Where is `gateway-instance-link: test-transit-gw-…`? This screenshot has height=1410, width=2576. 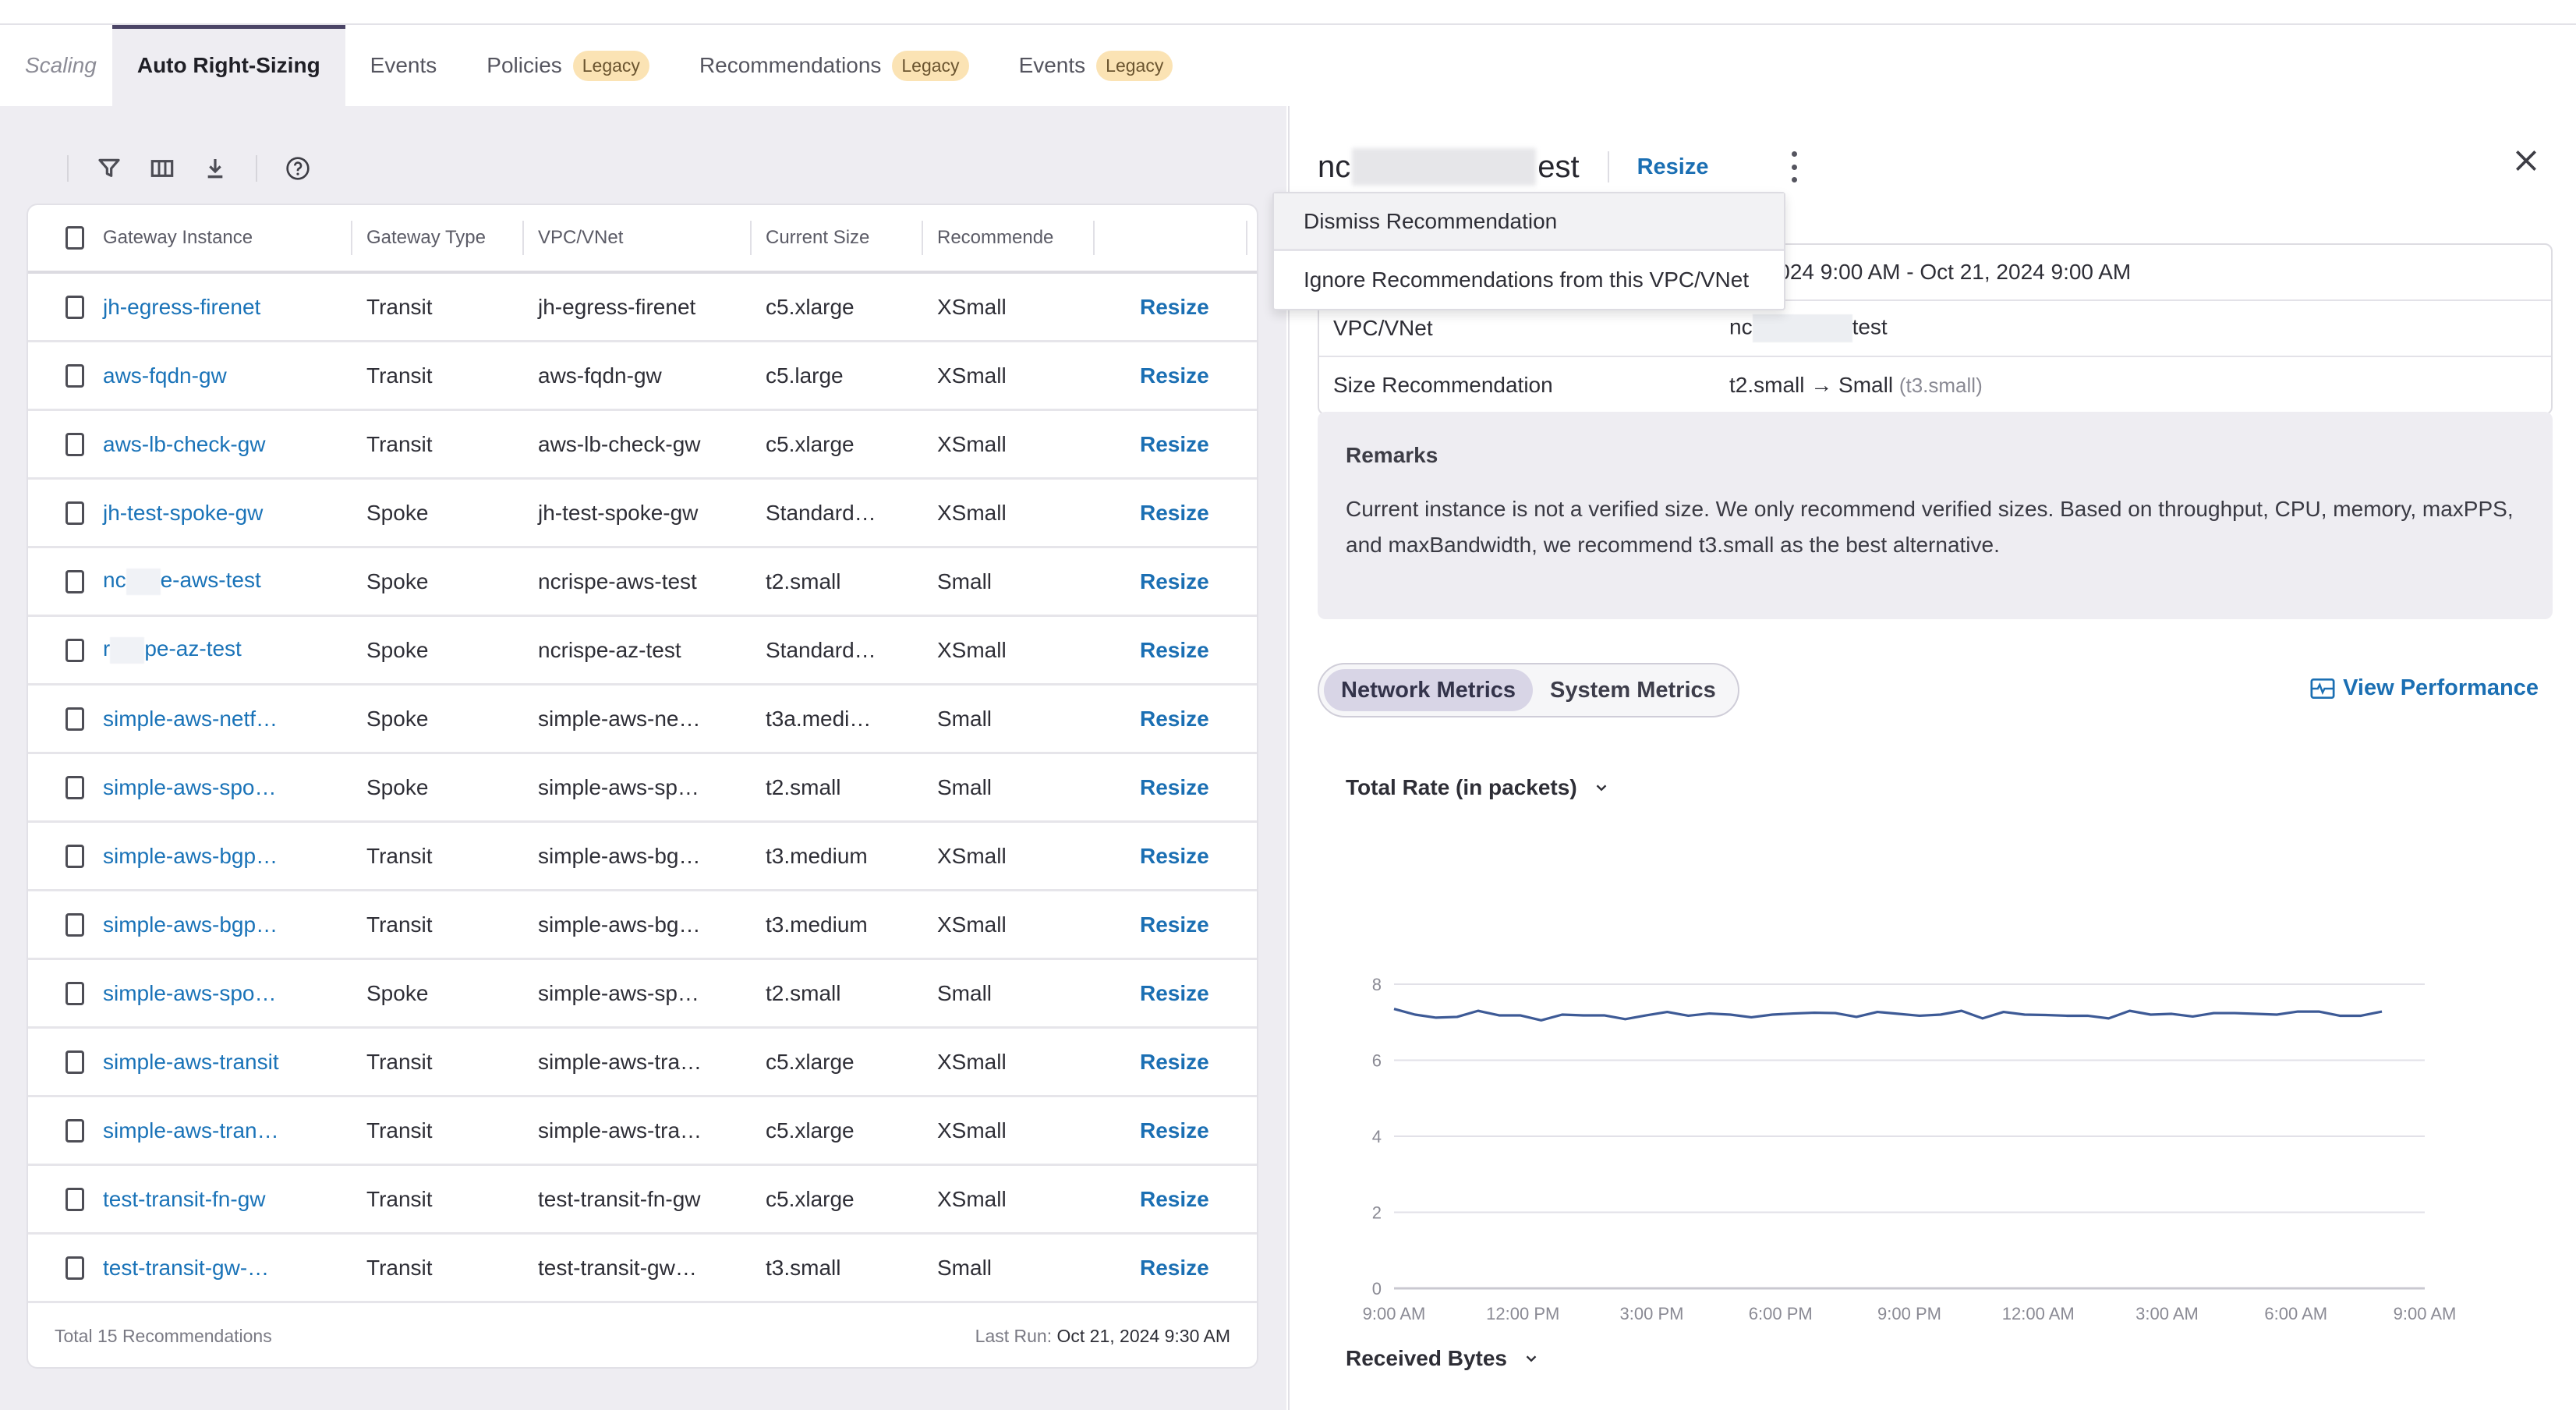 gateway-instance-link: test-transit-gw-… is located at coordinates (186, 1268).